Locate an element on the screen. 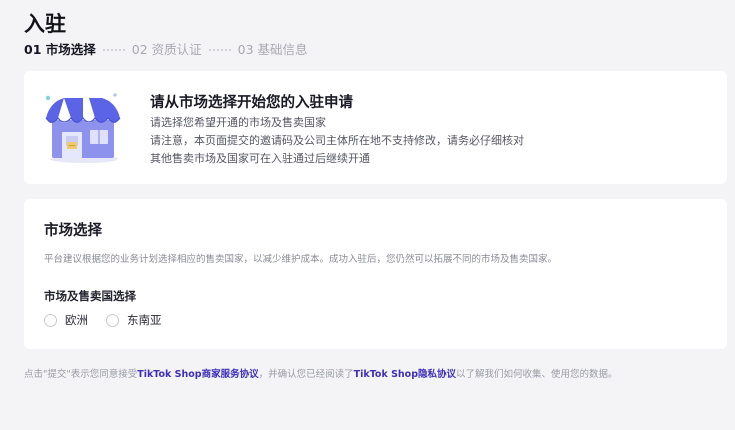  radio-option-southeast-asia: 东南亚 is located at coordinates (134, 320).